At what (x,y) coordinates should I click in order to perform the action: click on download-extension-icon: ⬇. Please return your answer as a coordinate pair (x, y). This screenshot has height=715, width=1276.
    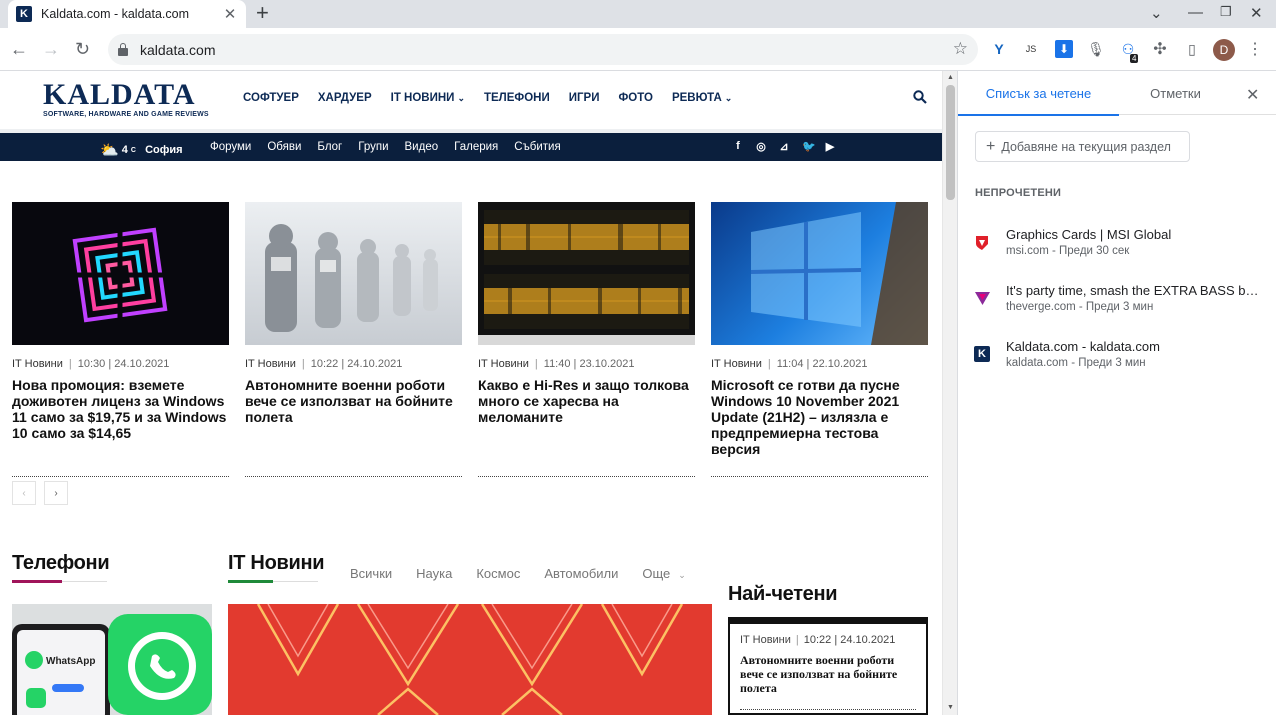
    Looking at the image, I should click on (1064, 49).